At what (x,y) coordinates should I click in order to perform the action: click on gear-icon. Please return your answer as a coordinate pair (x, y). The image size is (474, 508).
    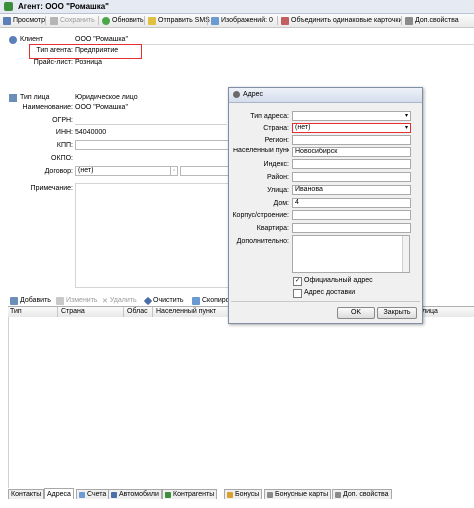
    Looking at the image, I should click on (236, 94).